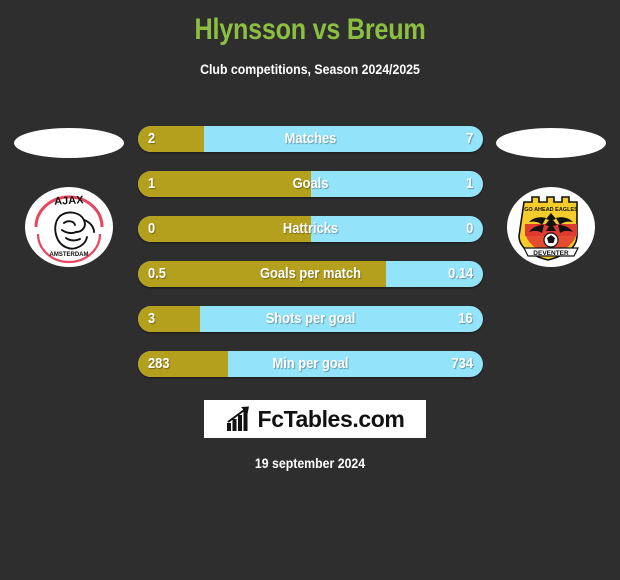  What do you see at coordinates (152, 183) in the screenshot?
I see `stat-home-value: 1` at bounding box center [152, 183].